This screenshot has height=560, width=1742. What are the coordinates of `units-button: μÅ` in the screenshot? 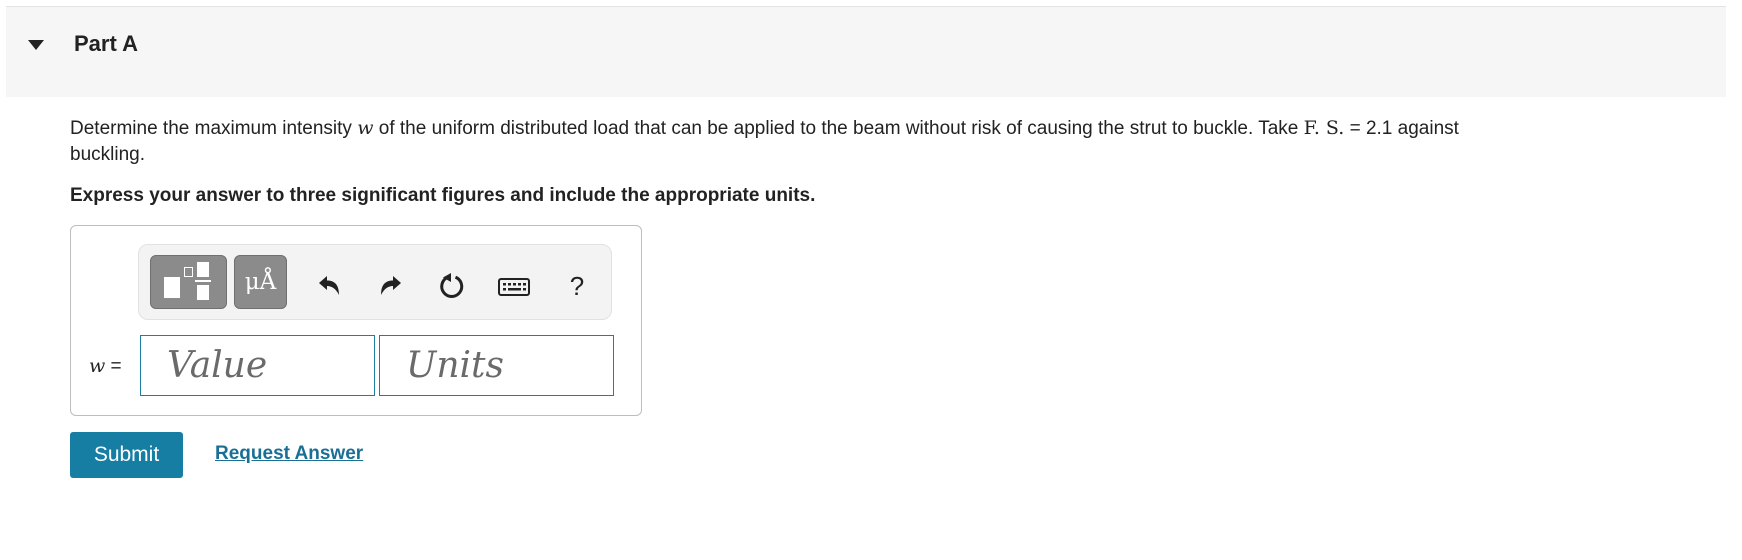 It's located at (260, 282).